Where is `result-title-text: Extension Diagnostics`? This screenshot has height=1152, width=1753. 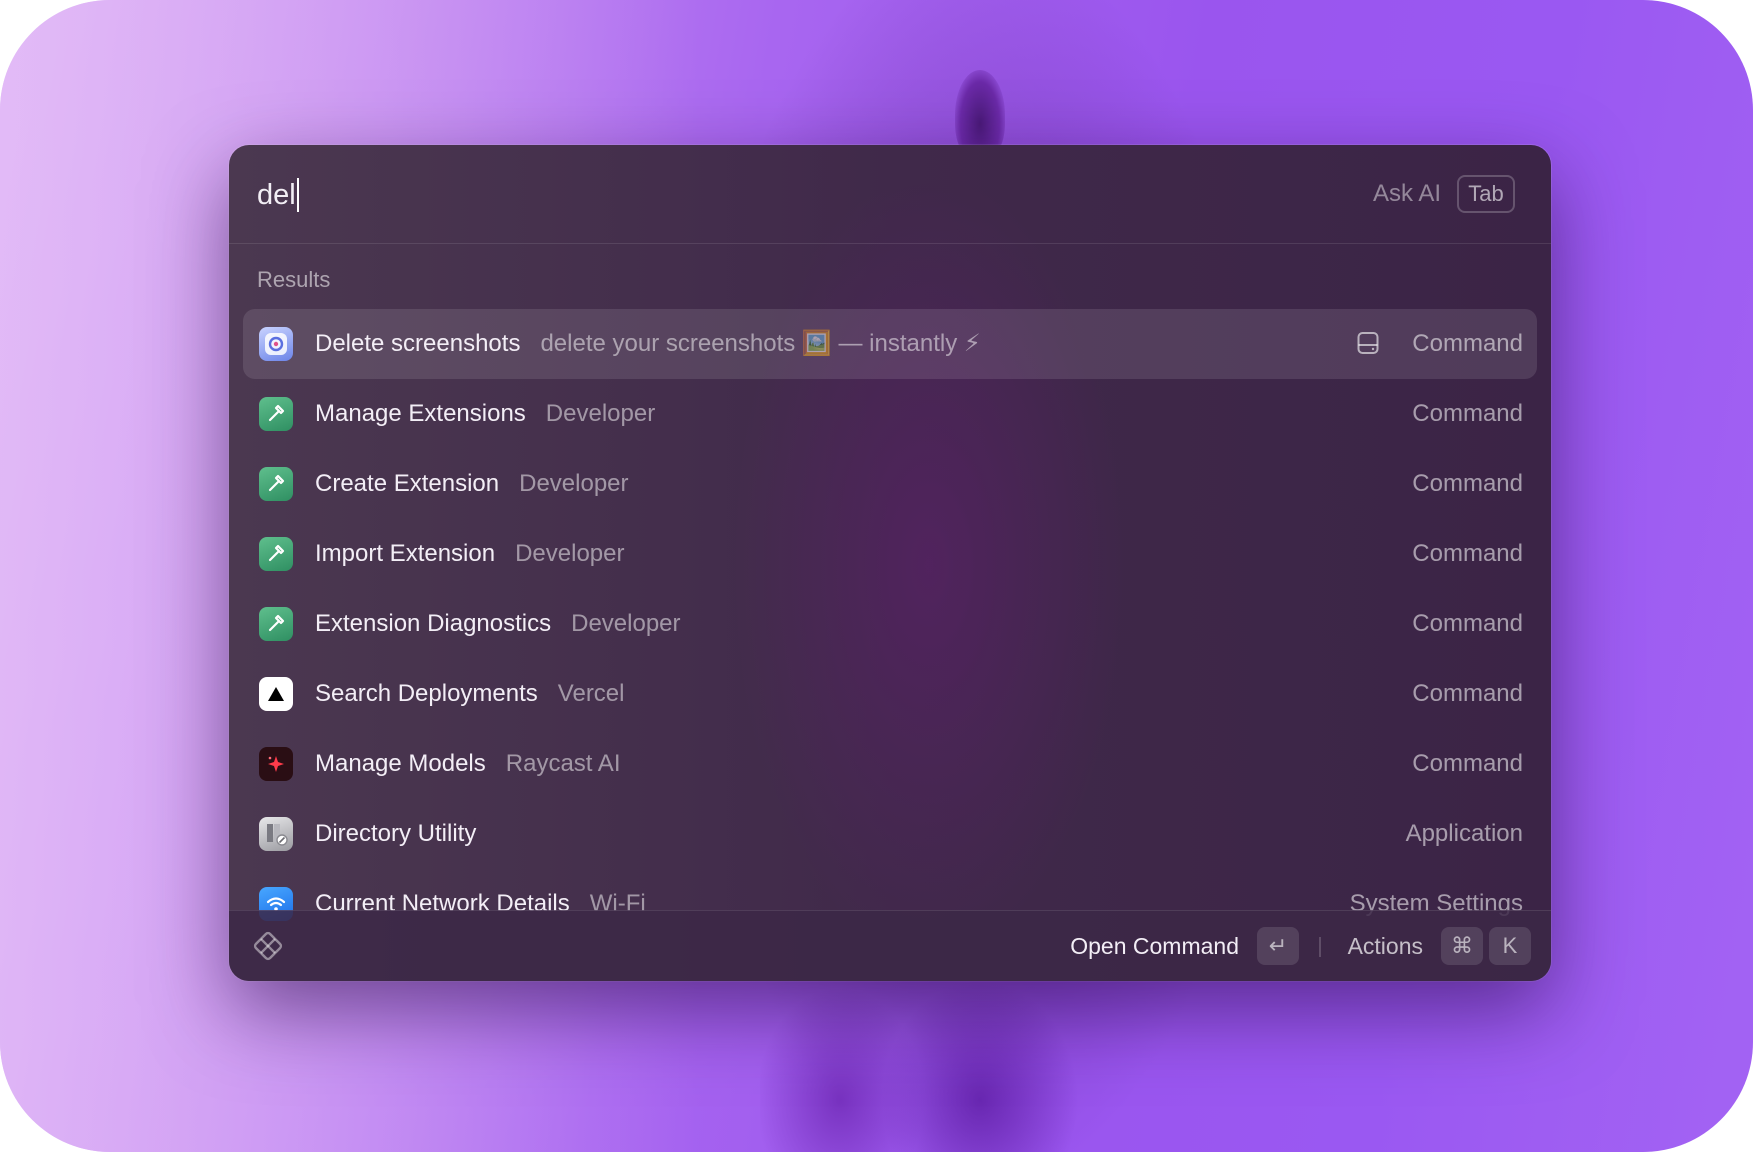
result-title-text: Extension Diagnostics is located at coordinates (433, 623).